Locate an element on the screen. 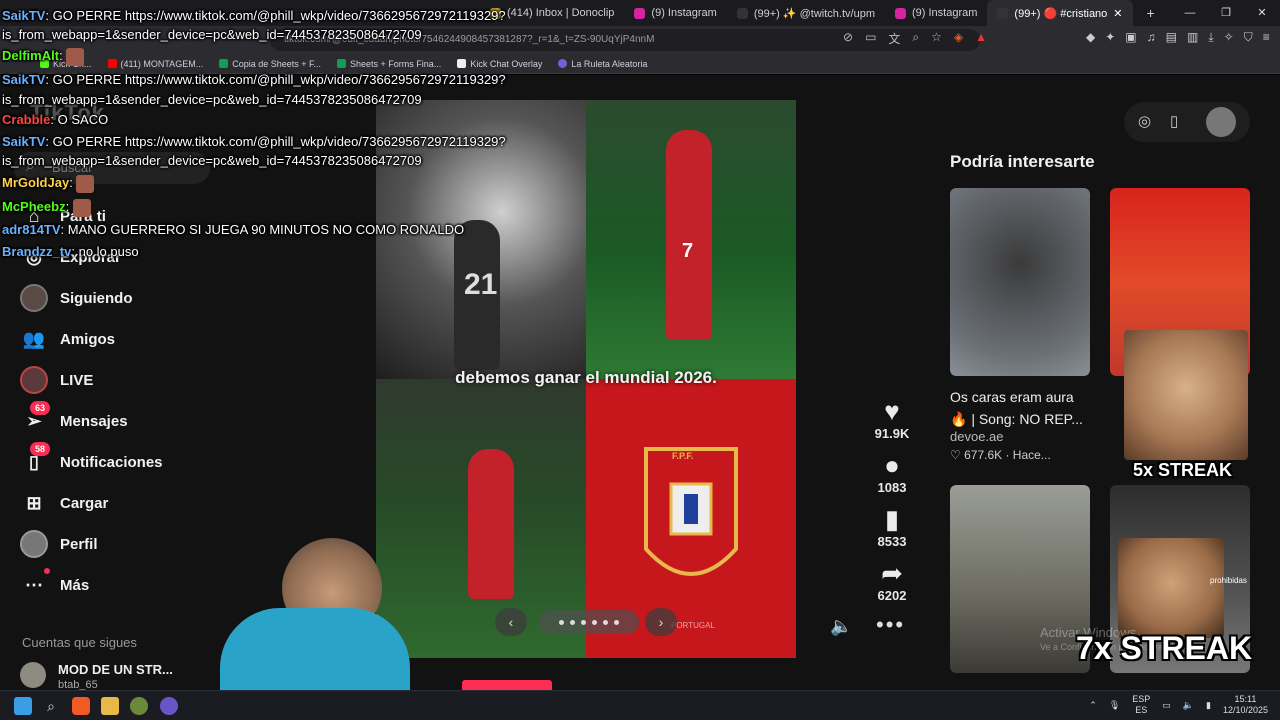 Image resolution: width=1280 pixels, height=720 pixels. close-window-icon: ✕ is located at coordinates (1262, 13).